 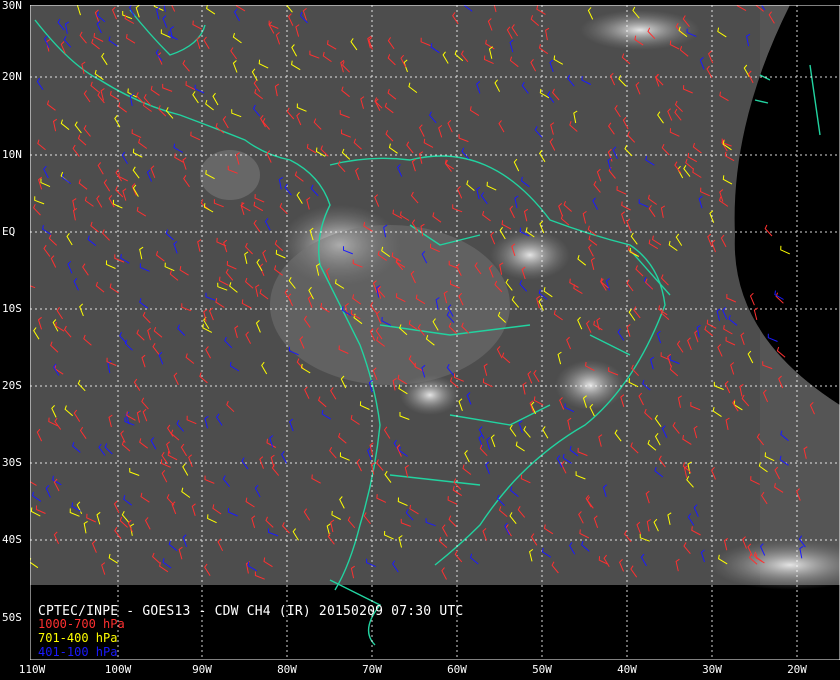 I want to click on pressure-legend: 1000-700 hPa 701-400 hPa 401-100 hPa, so click(x=81, y=638).